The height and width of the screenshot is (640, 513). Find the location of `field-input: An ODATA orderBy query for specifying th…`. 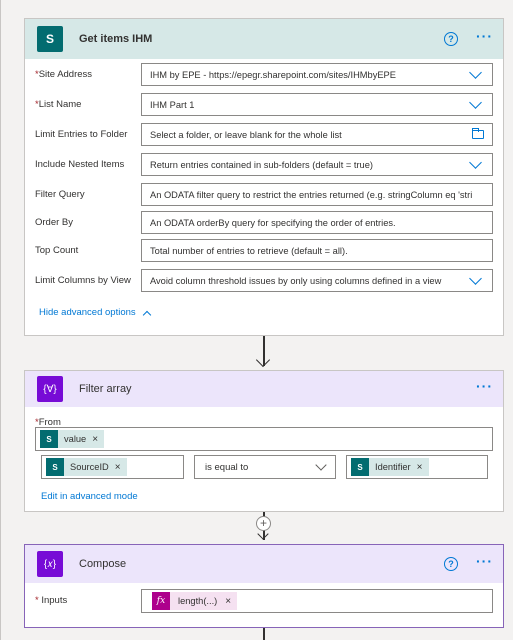

field-input: An ODATA orderBy query for specifying th… is located at coordinates (317, 222).